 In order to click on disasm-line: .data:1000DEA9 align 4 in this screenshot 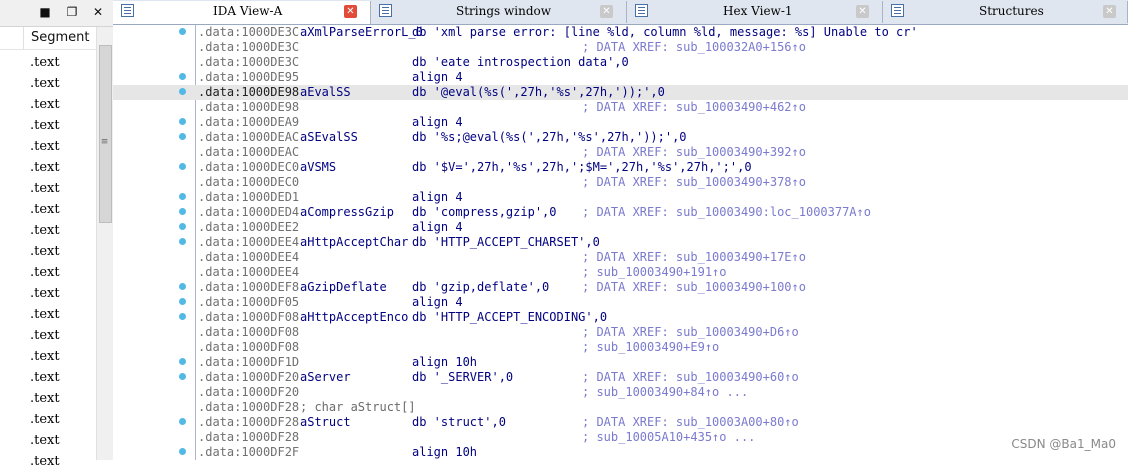, I will do `click(620, 122)`.